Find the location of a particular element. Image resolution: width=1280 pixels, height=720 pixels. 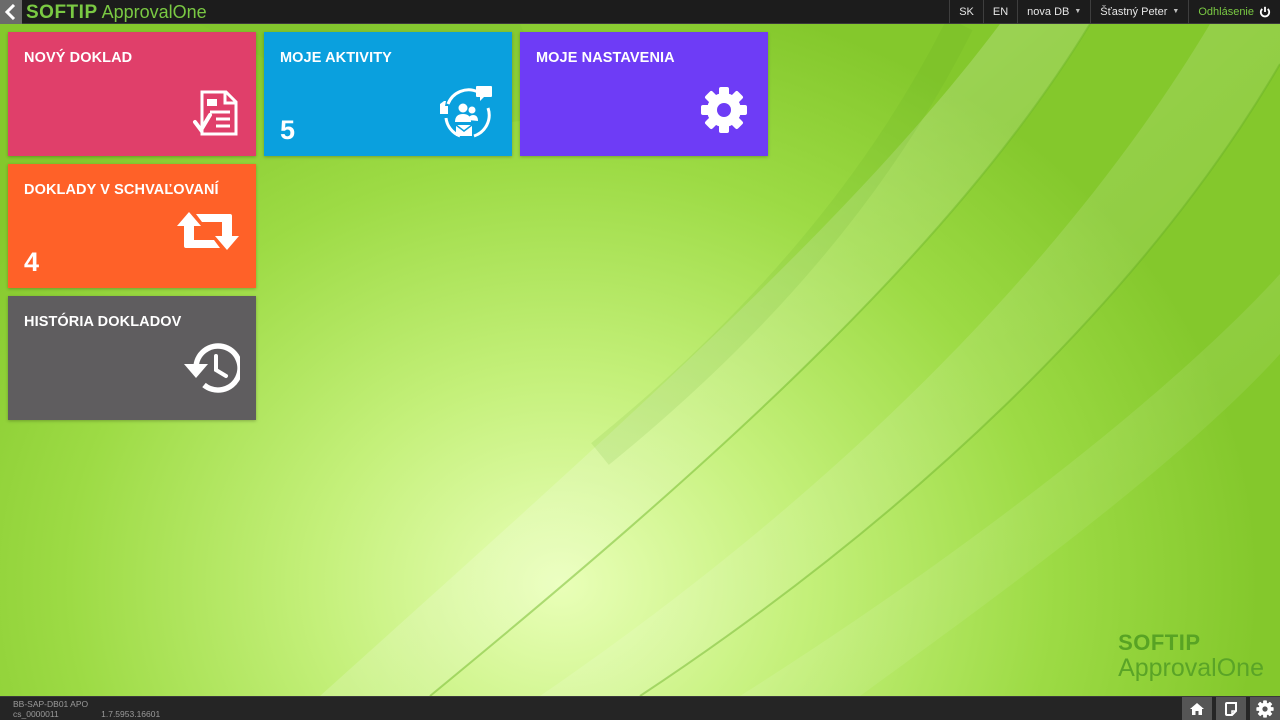

language-sk-button: SK is located at coordinates (966, 12).